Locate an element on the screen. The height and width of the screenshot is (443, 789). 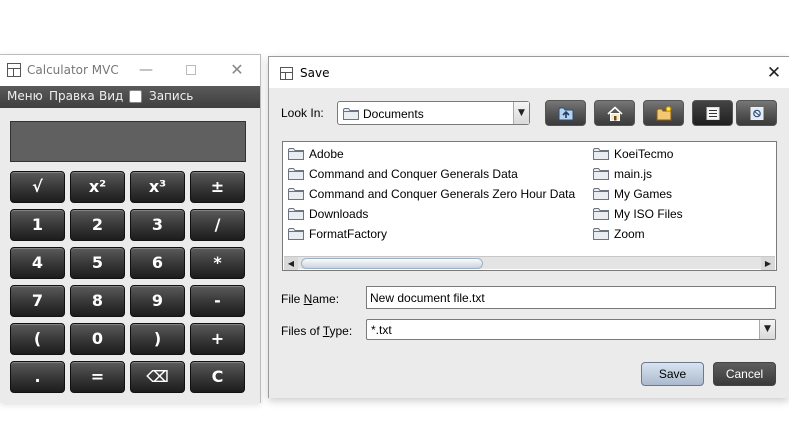
record-checkbox is located at coordinates (135, 96).